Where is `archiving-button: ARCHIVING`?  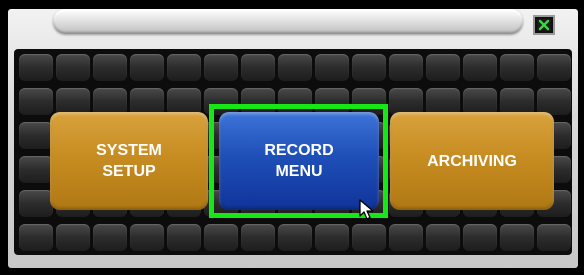 archiving-button: ARCHIVING is located at coordinates (472, 161).